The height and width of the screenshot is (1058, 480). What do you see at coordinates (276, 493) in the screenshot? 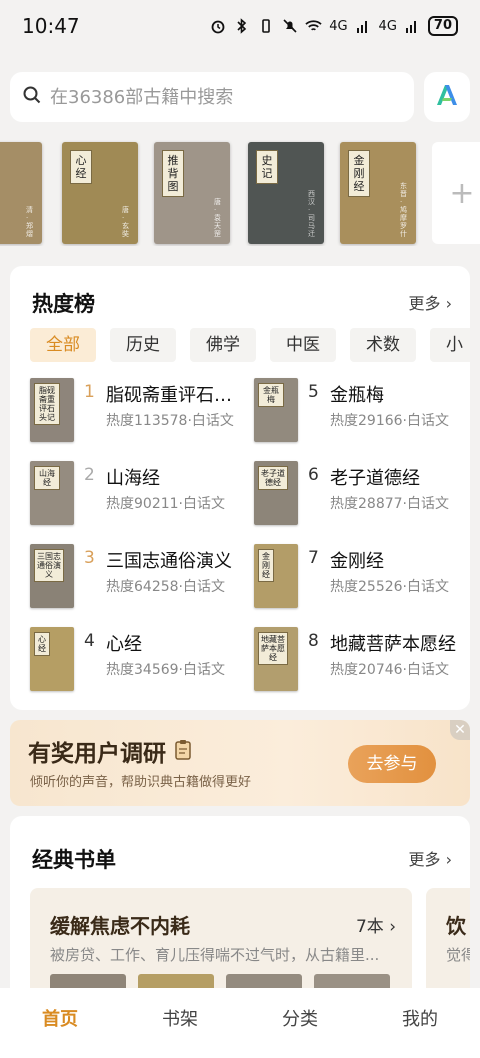
I see `book-cover: 老子道德经` at bounding box center [276, 493].